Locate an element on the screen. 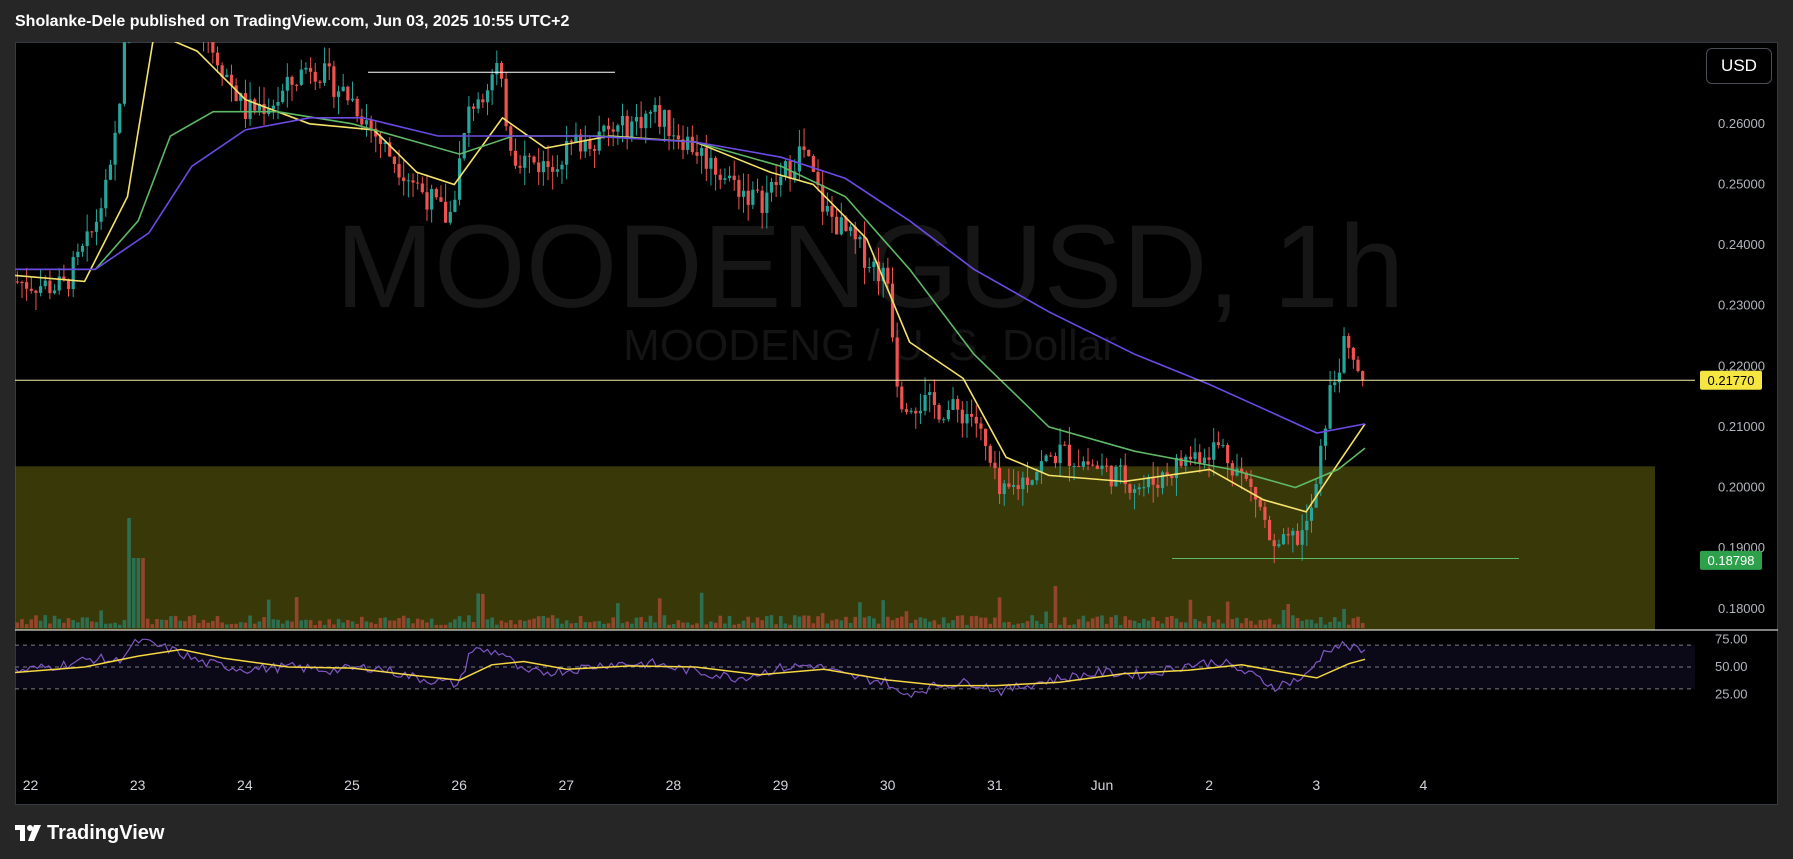  rsi-tick: 75.00 is located at coordinates (1731, 639).